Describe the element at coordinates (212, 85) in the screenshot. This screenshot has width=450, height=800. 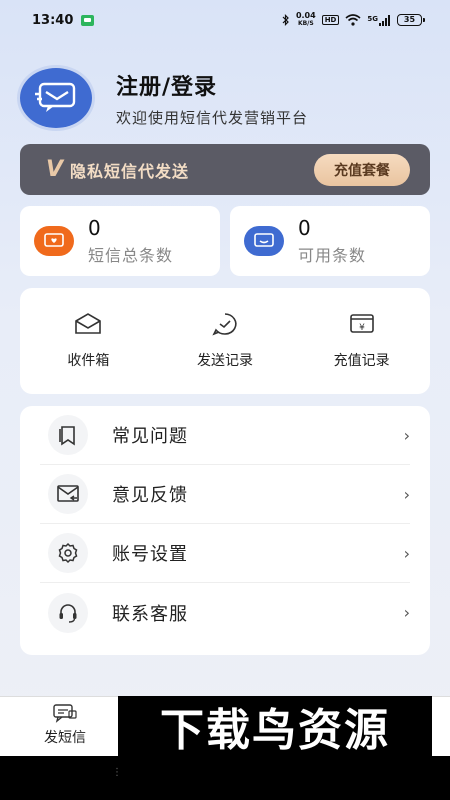
I see `login-link: 注册/登录` at that location.